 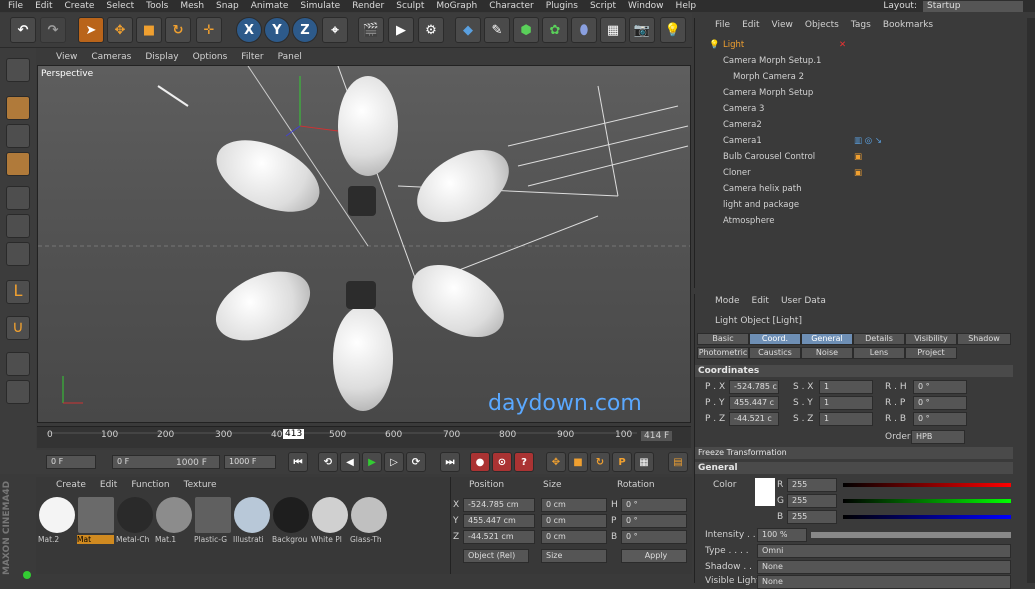 What do you see at coordinates (157, 6) in the screenshot?
I see `menu-tools: Tools` at bounding box center [157, 6].